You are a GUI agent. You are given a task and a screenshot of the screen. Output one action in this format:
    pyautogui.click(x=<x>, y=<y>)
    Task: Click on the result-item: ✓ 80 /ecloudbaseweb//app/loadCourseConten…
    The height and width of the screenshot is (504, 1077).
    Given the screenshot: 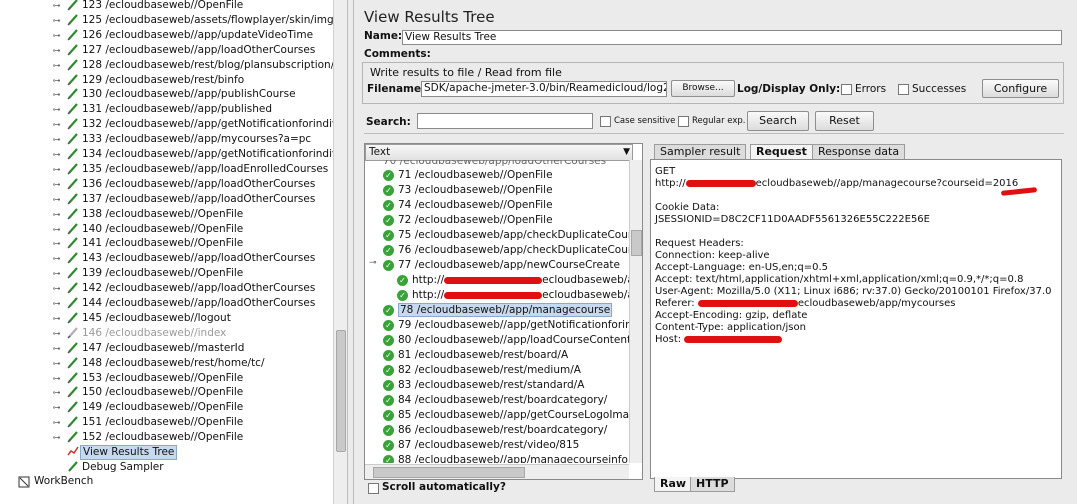 What is the action you would take?
    pyautogui.click(x=506, y=340)
    